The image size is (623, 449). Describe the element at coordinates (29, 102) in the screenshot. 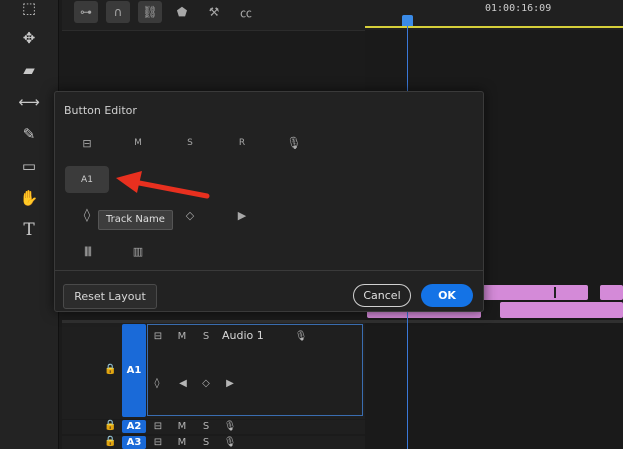

I see `slip-icon: ⟷` at that location.